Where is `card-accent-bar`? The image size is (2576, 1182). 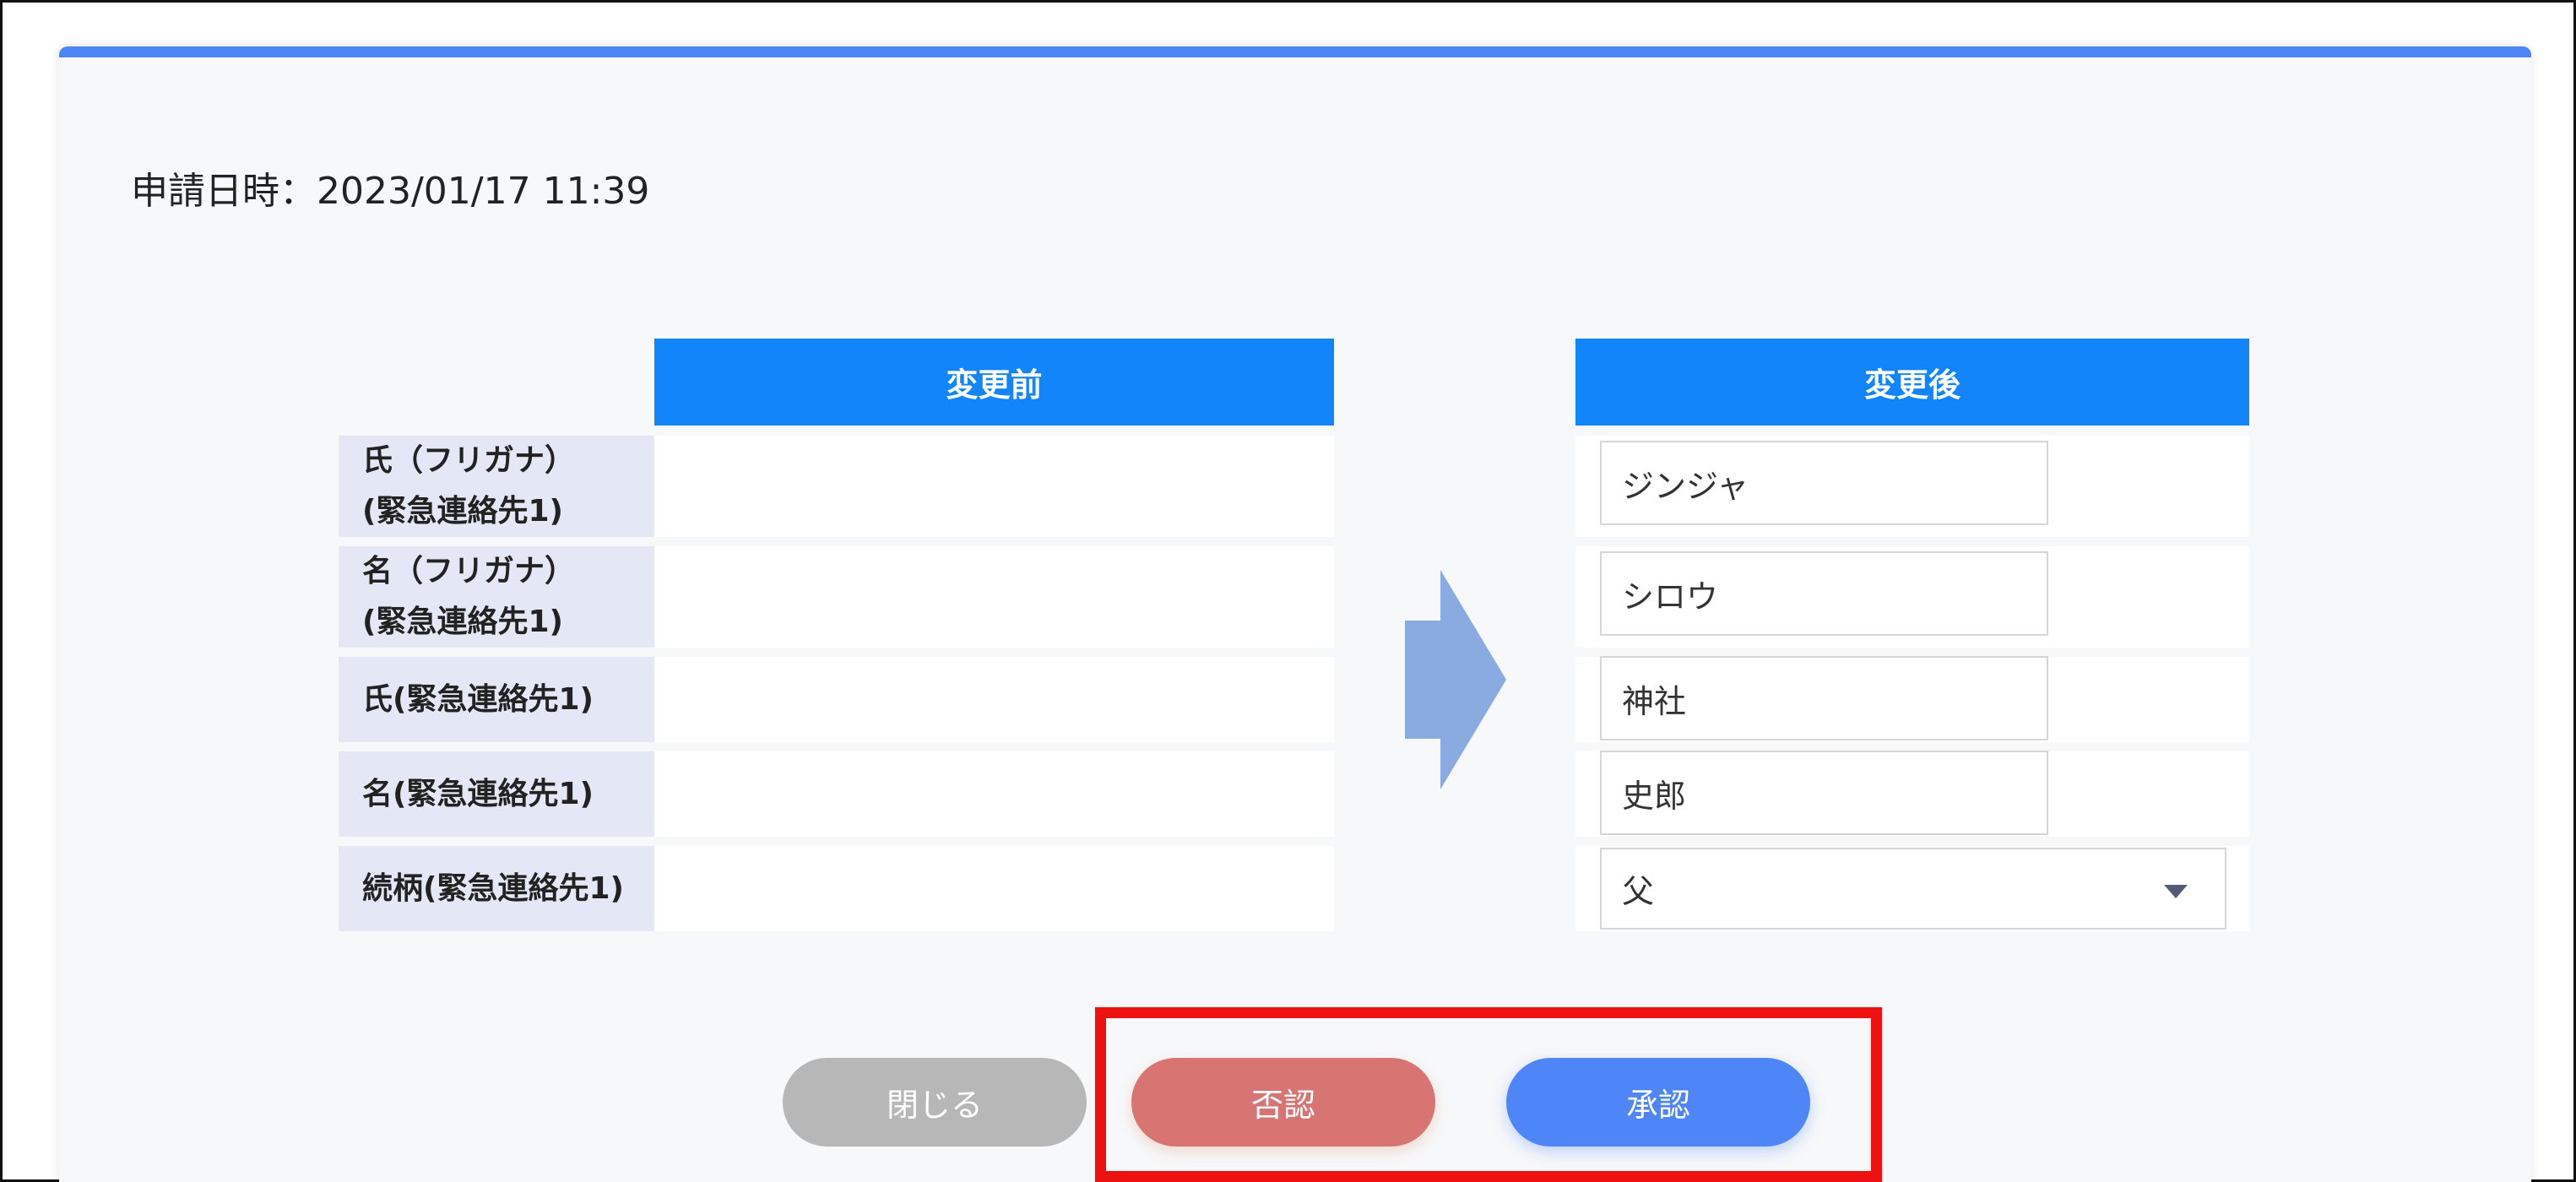 card-accent-bar is located at coordinates (1295, 51).